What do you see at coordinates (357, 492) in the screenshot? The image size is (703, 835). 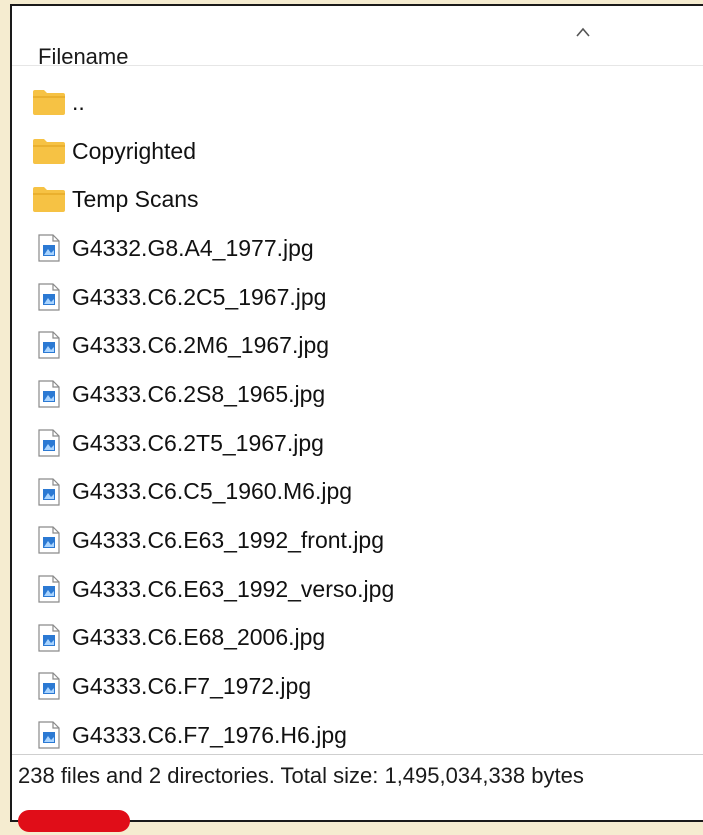 I see `list-item-file: G4333.C6.C5_1960.M6.jpg` at bounding box center [357, 492].